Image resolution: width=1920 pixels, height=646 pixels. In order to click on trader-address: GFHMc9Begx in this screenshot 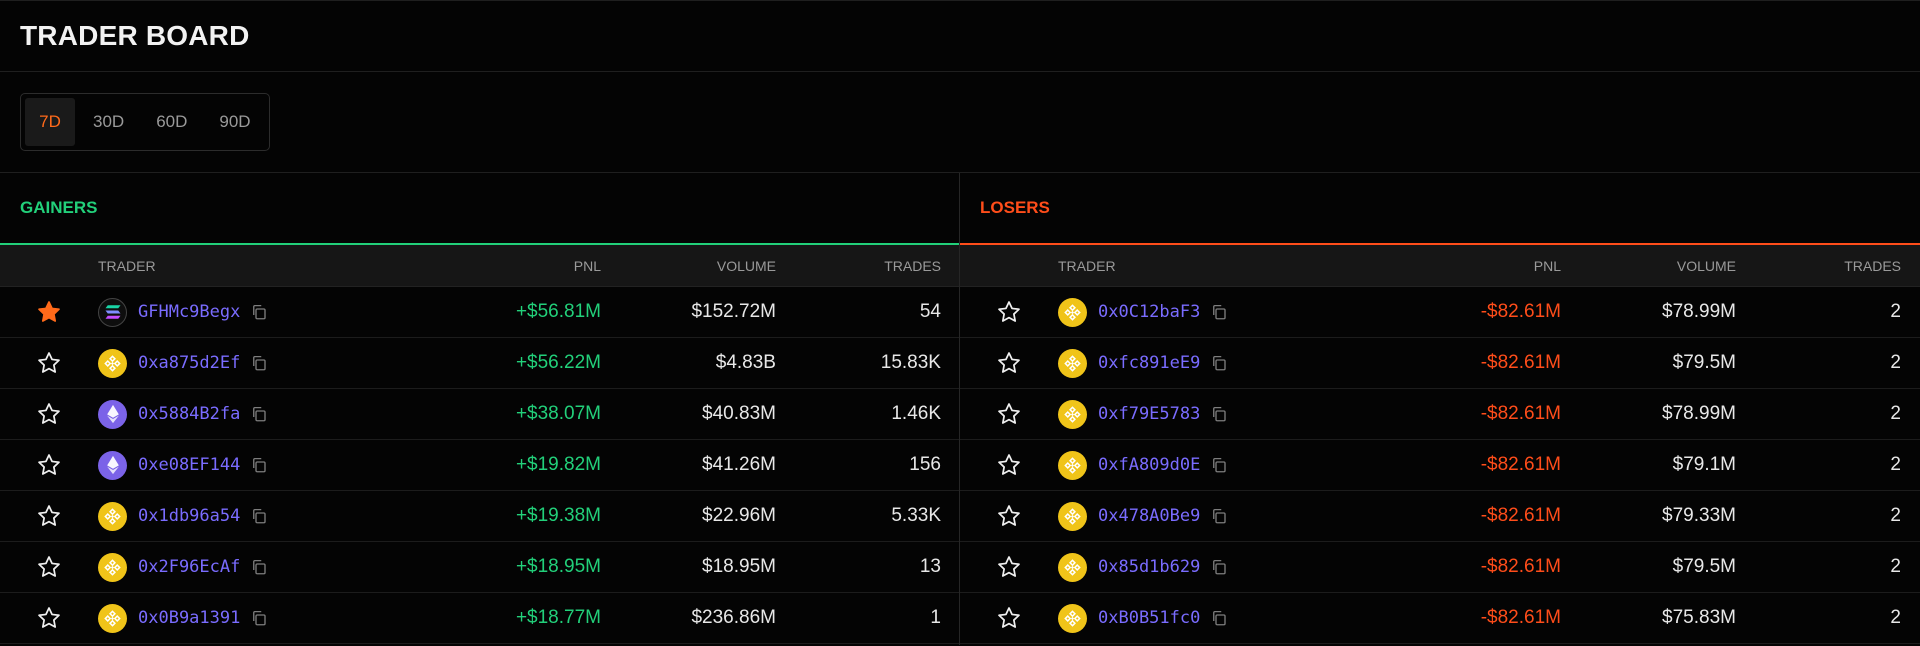, I will do `click(189, 312)`.